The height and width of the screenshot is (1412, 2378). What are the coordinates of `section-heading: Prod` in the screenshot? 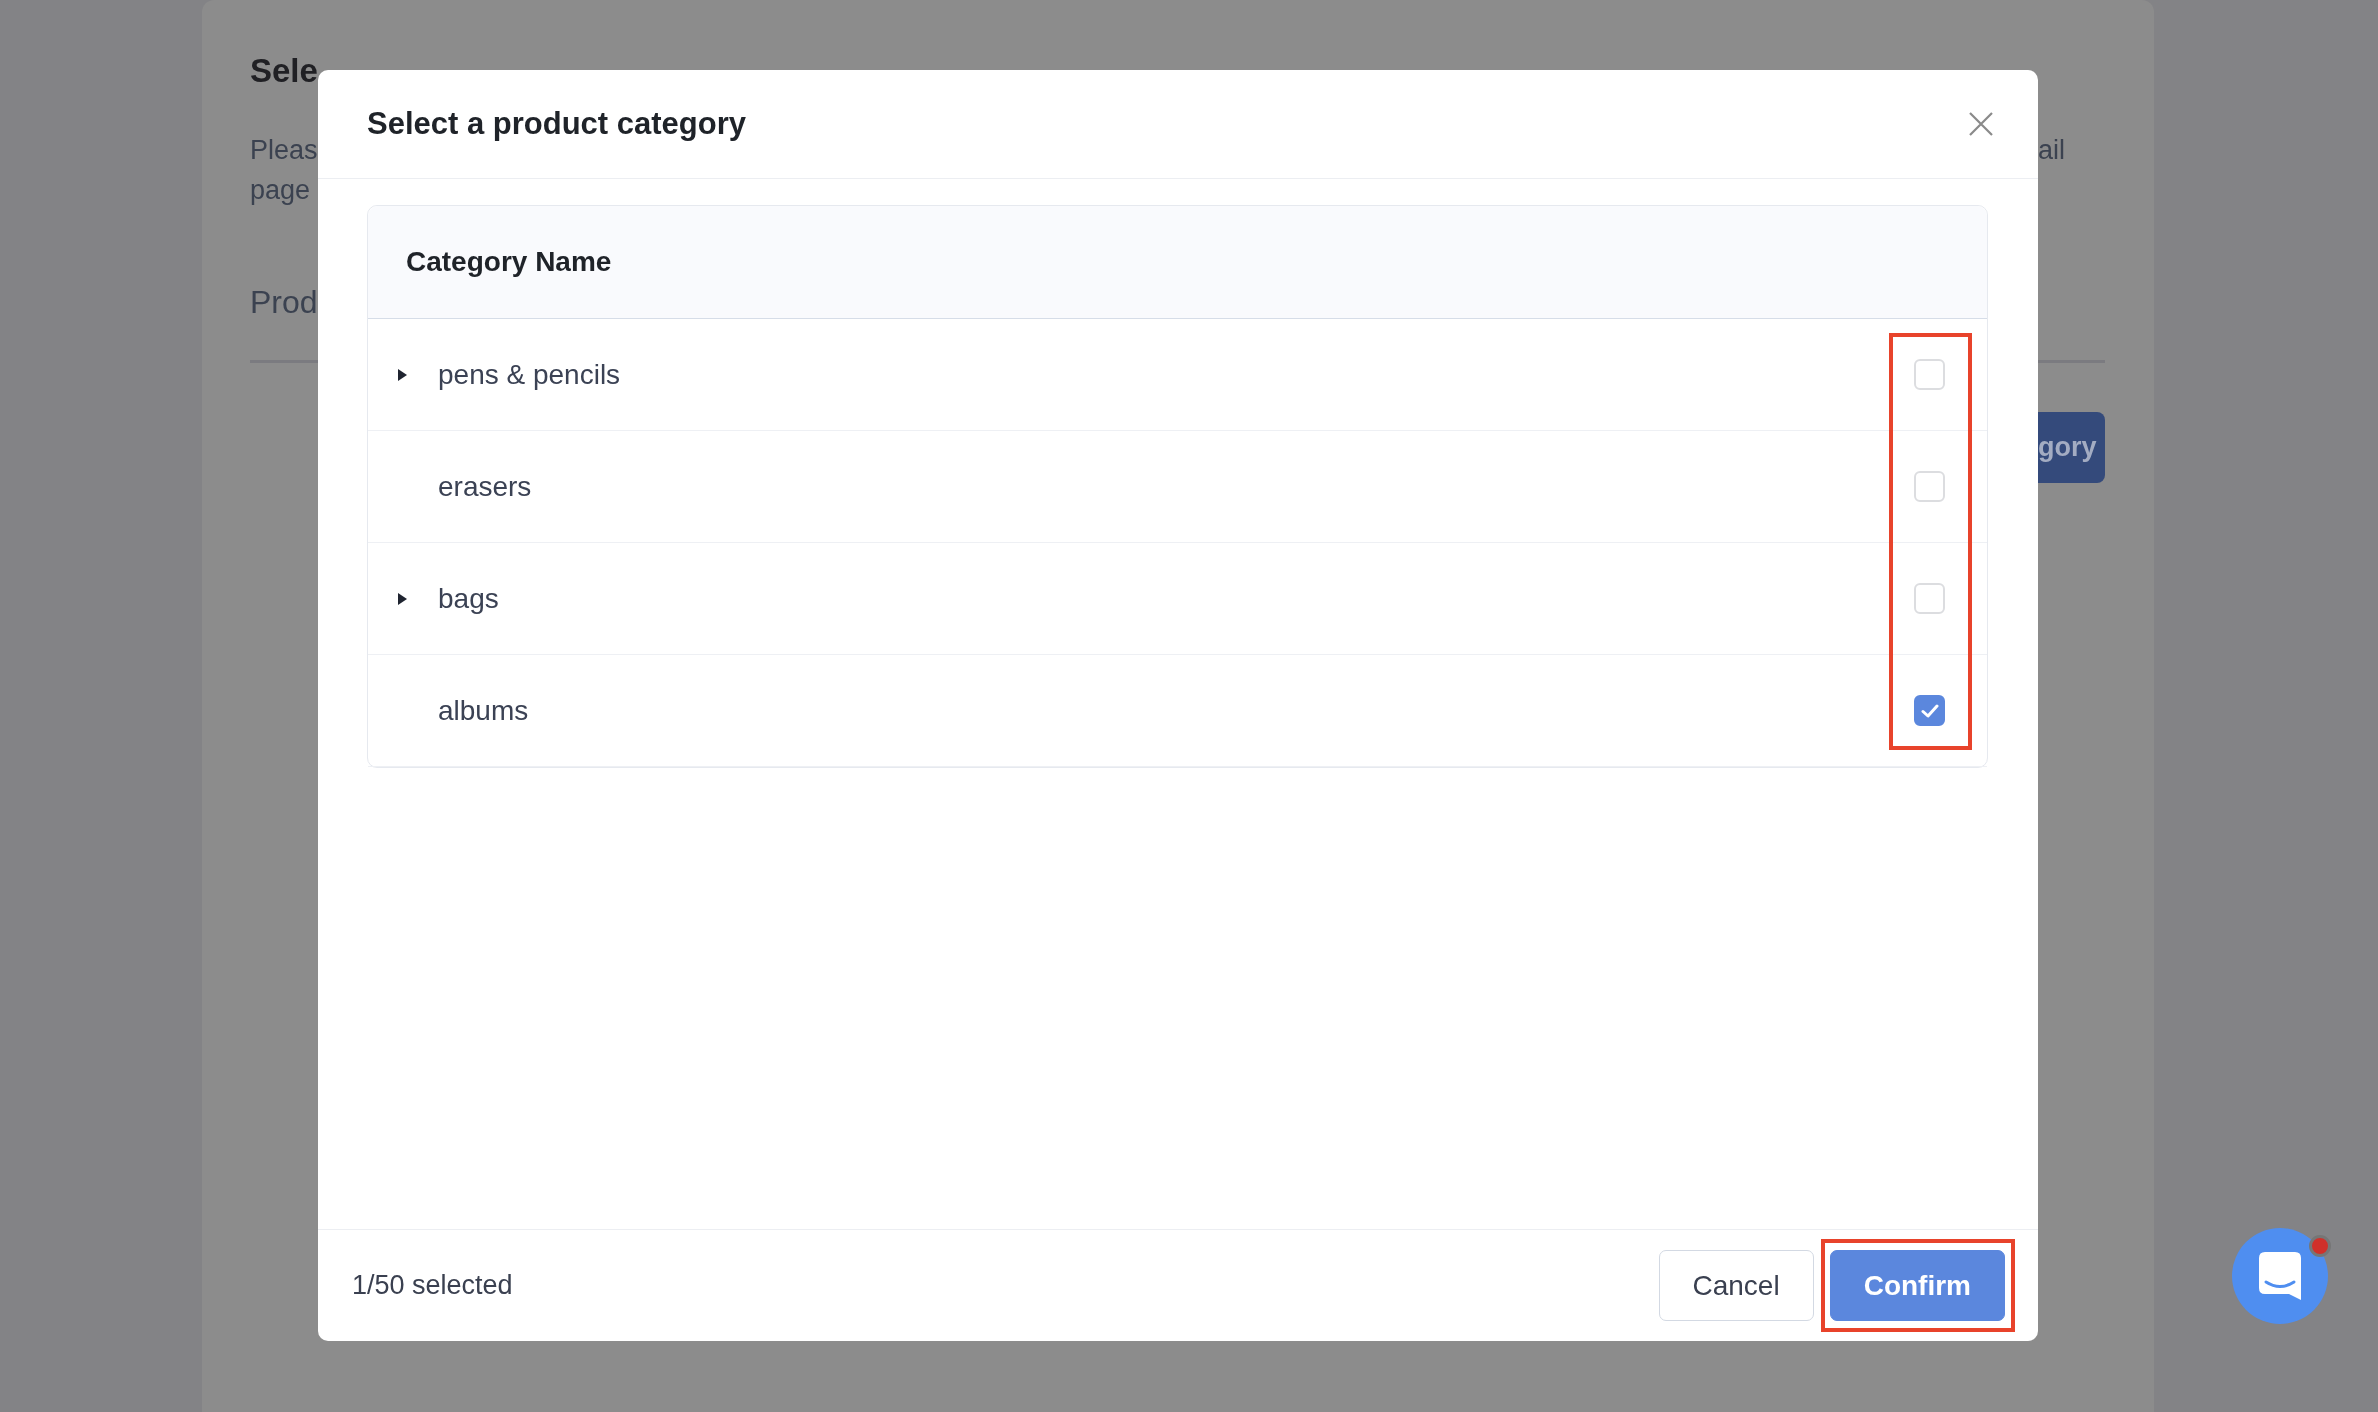 It's located at (284, 302).